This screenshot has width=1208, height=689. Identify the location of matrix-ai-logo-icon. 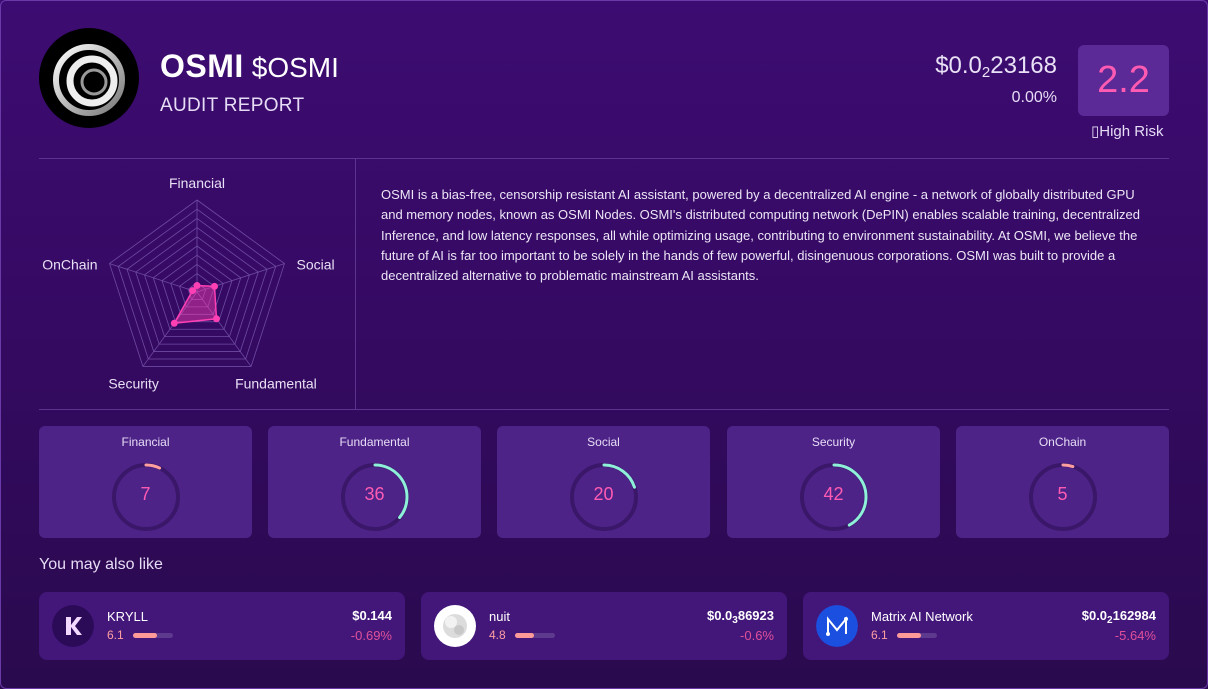
(837, 626).